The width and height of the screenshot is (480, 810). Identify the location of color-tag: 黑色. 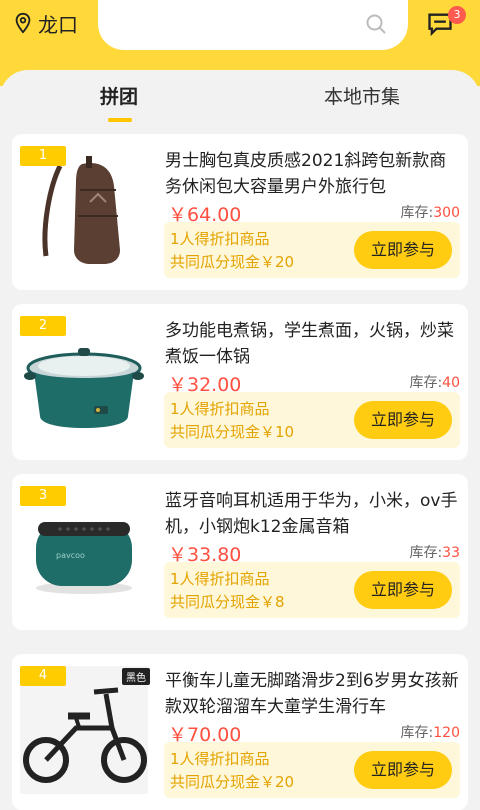
(136, 676).